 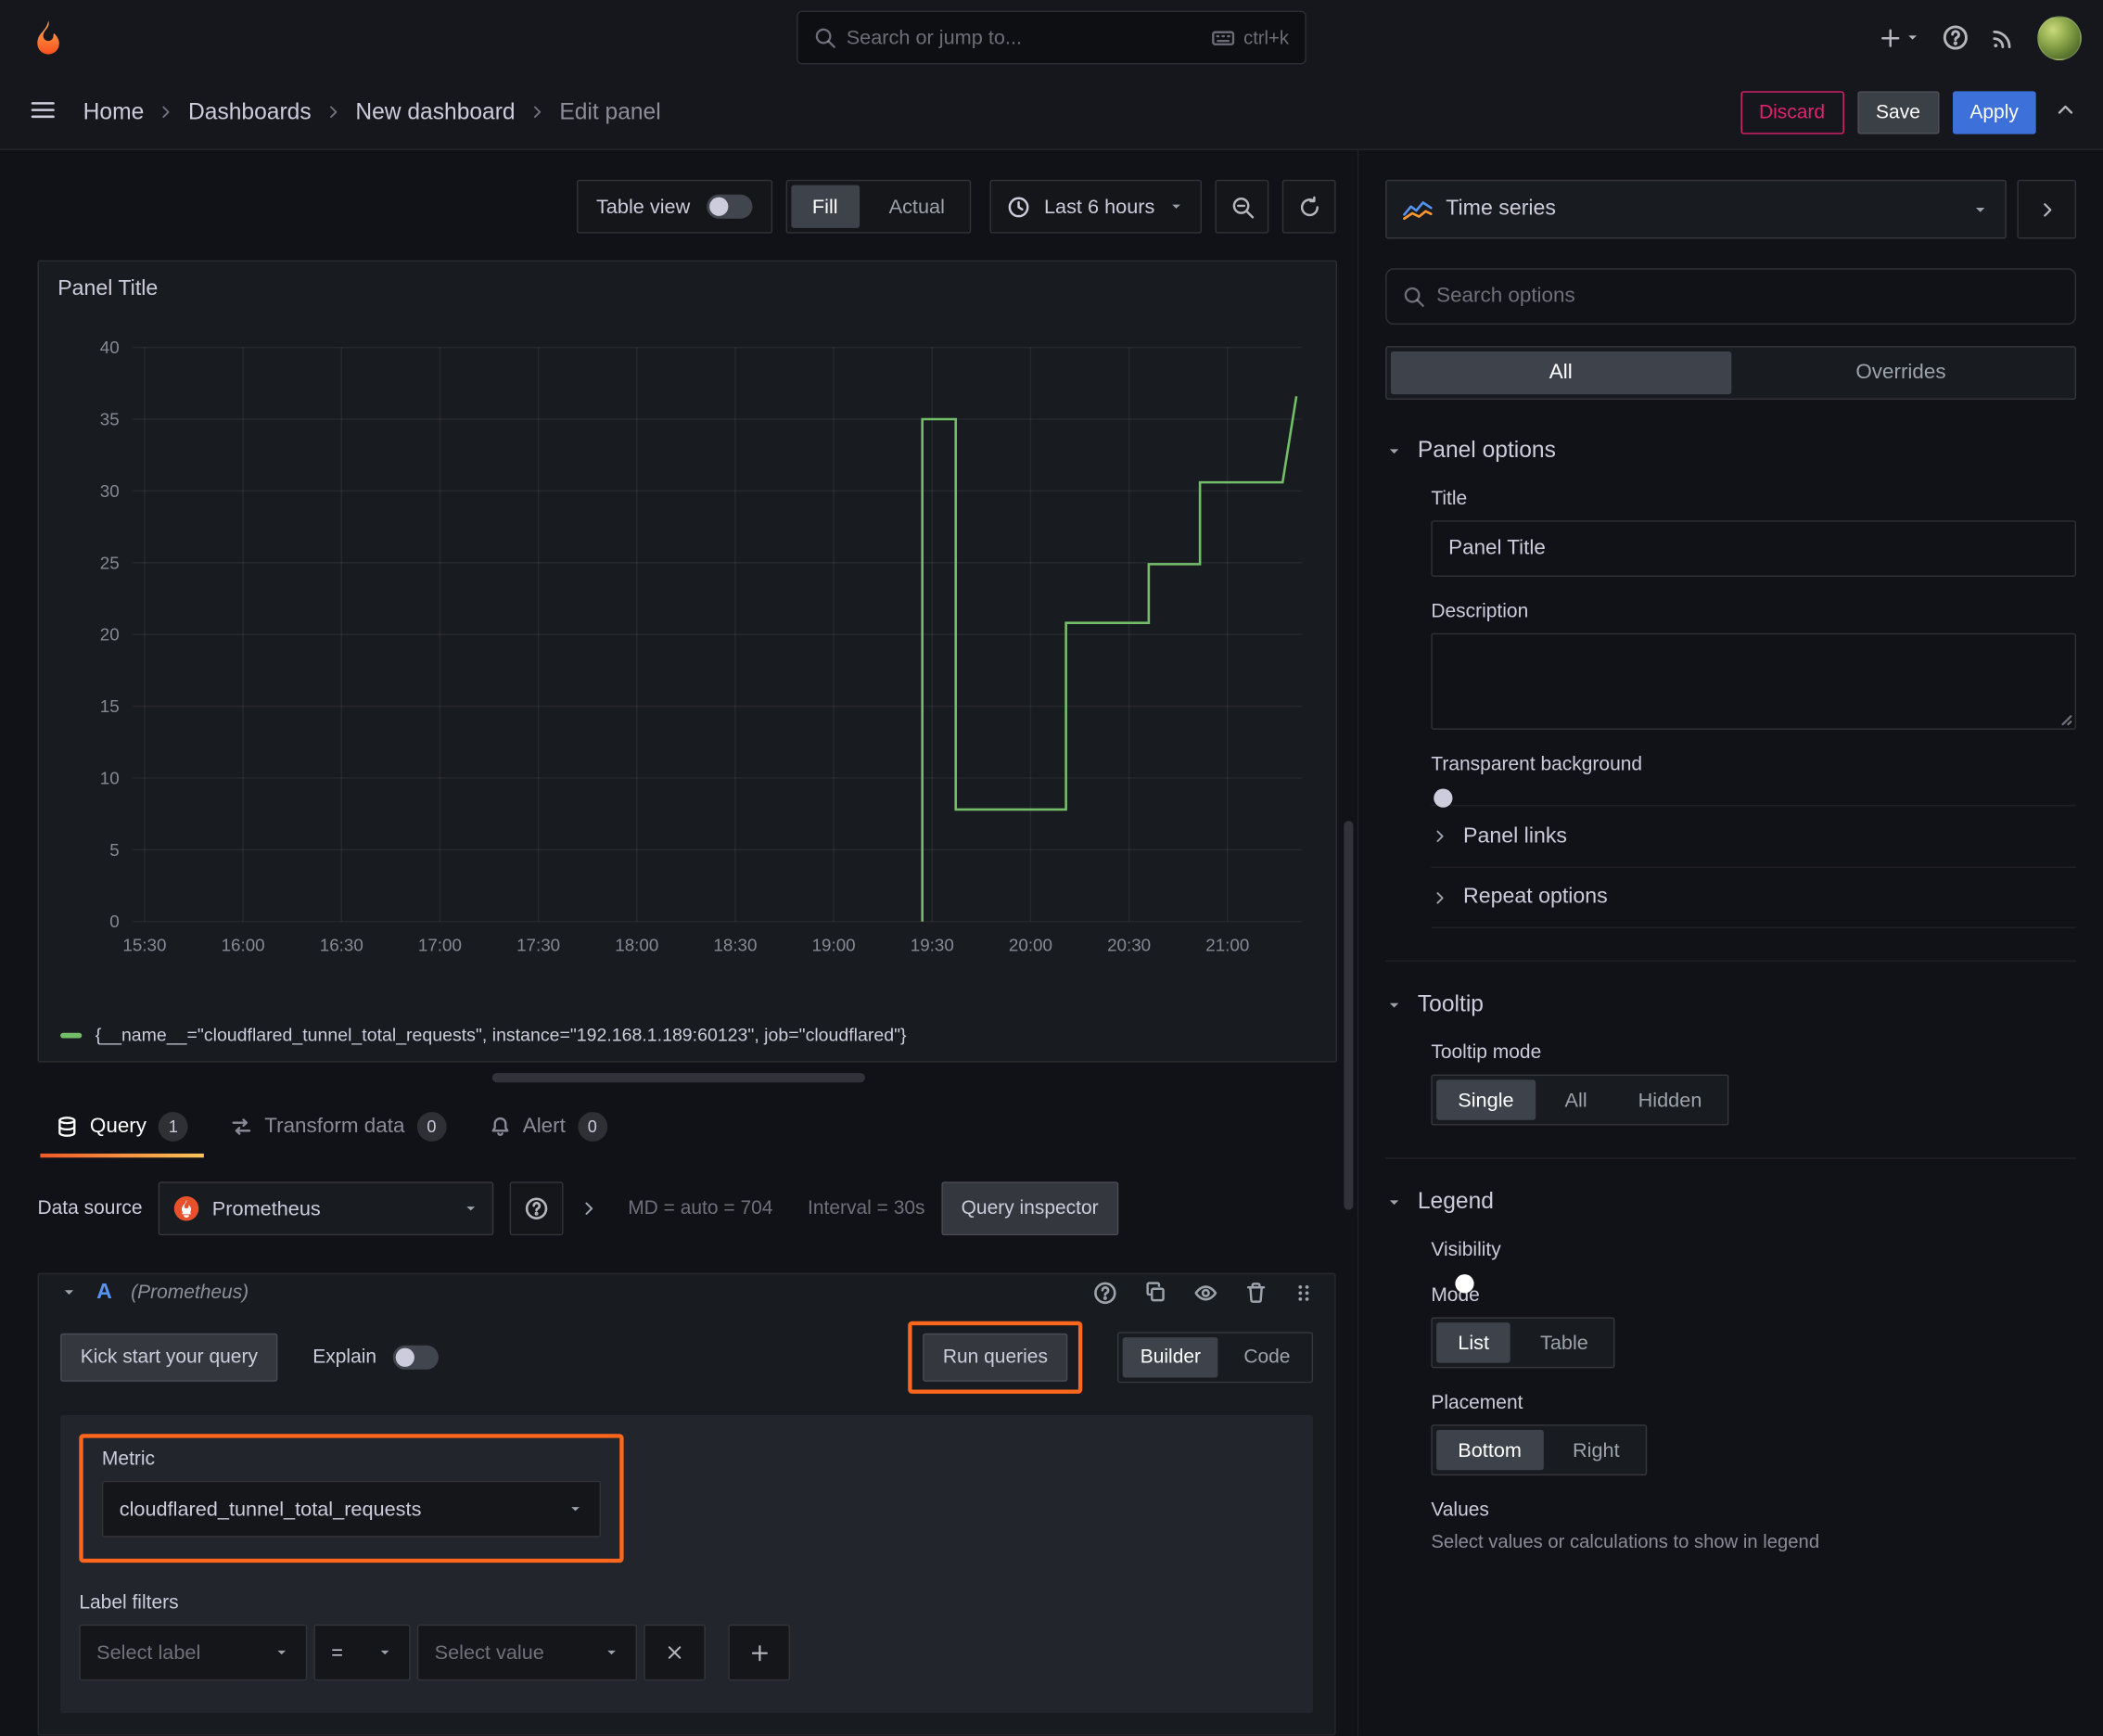 I want to click on help-button, so click(x=1955, y=37).